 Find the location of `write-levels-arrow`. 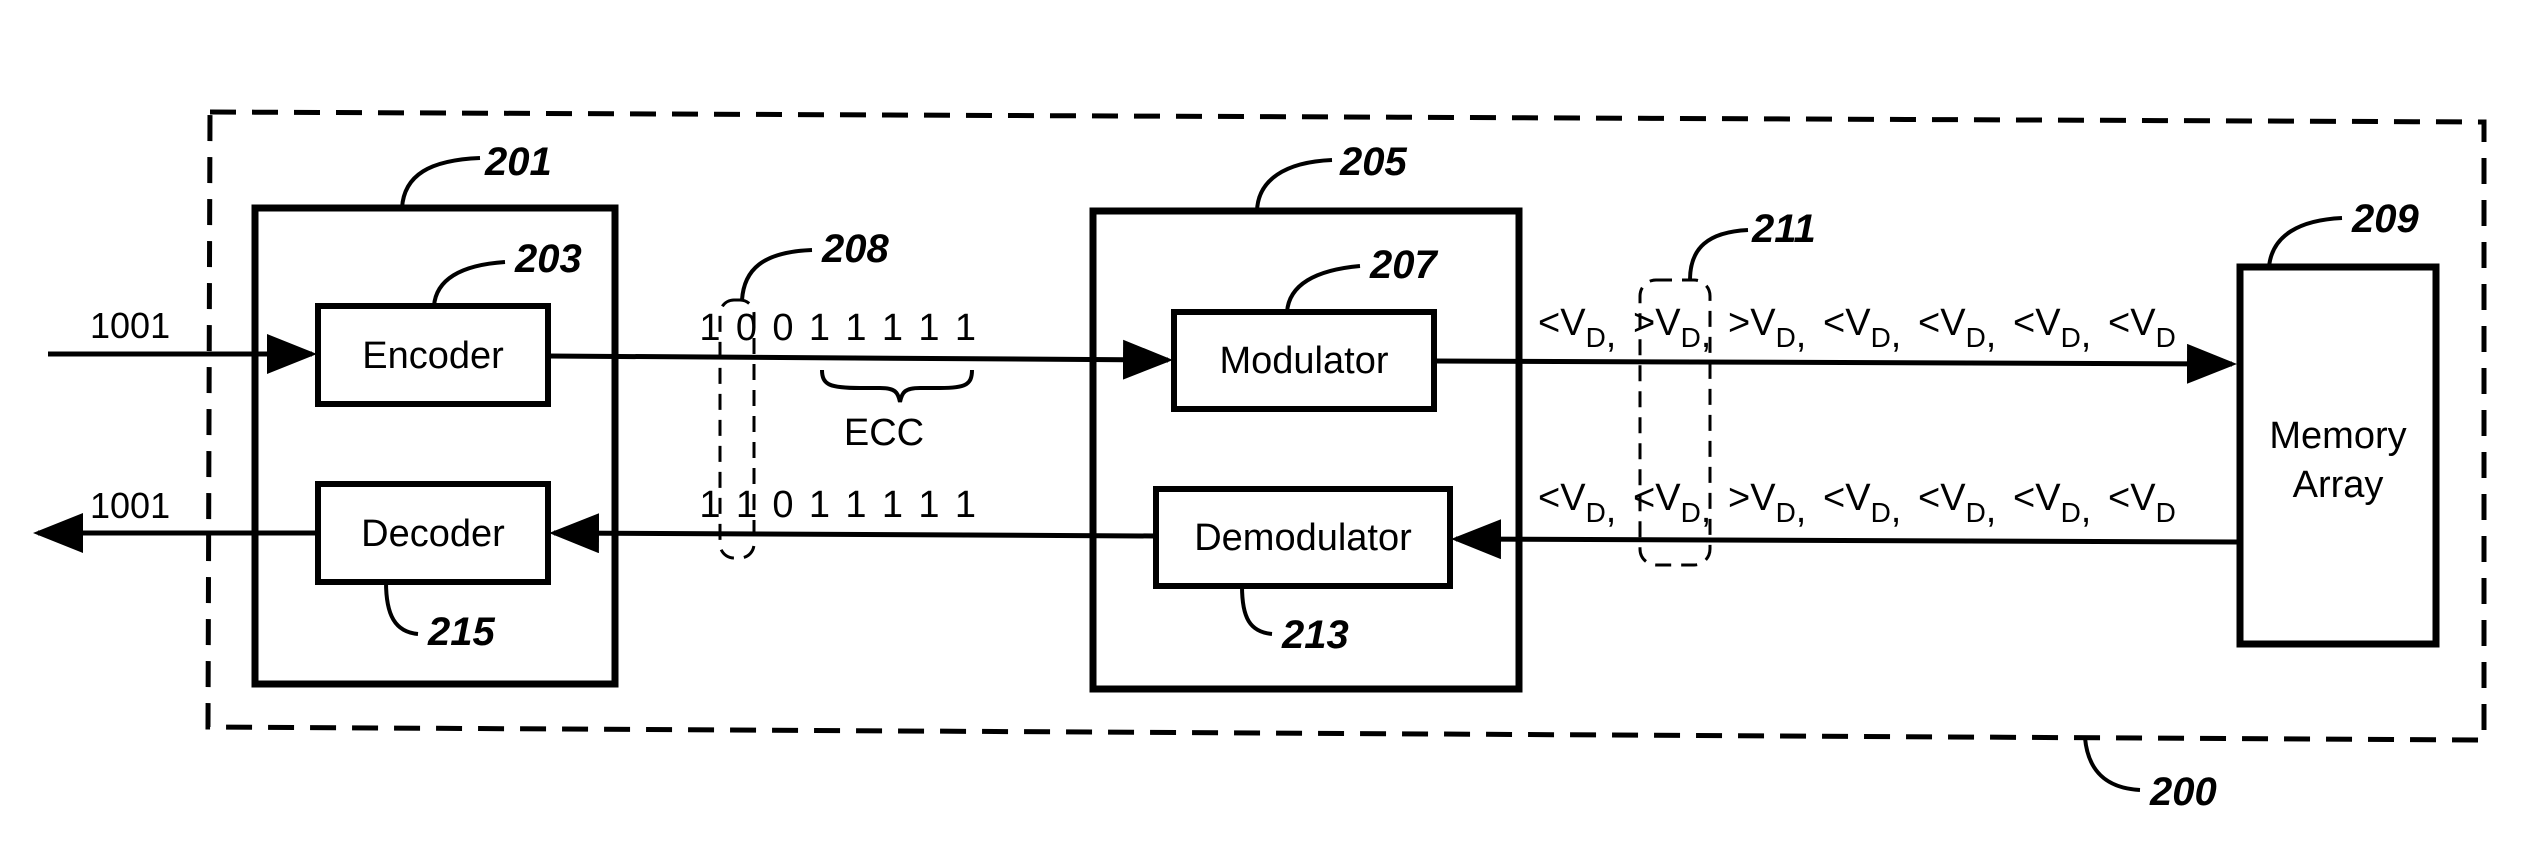

write-levels-arrow is located at coordinates (1835, 363).